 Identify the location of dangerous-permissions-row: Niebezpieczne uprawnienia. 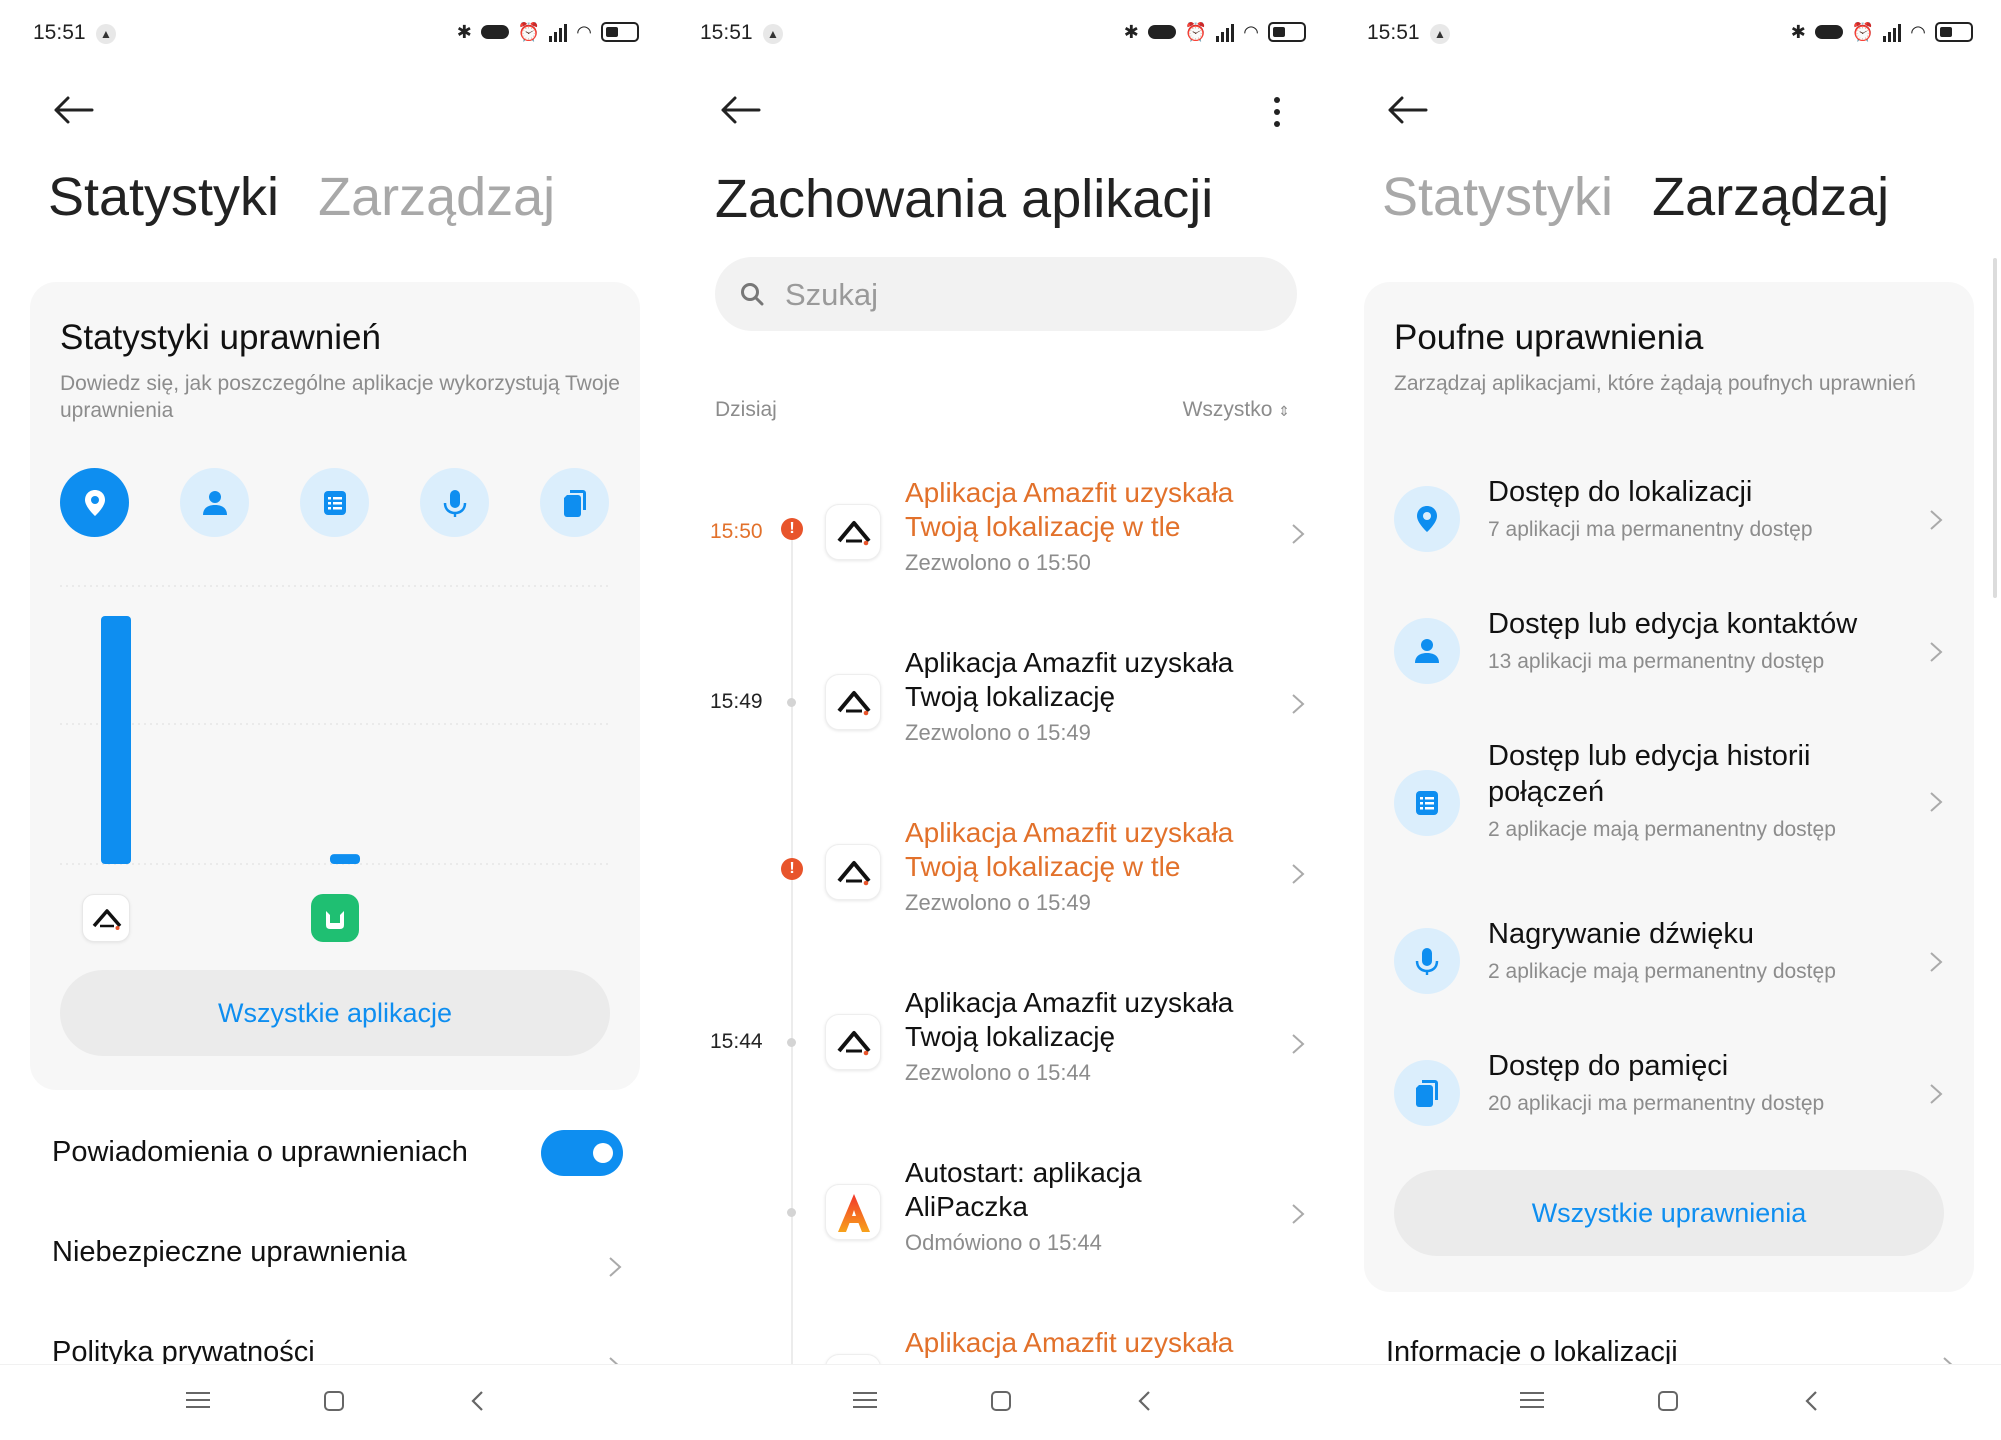
(339, 1252).